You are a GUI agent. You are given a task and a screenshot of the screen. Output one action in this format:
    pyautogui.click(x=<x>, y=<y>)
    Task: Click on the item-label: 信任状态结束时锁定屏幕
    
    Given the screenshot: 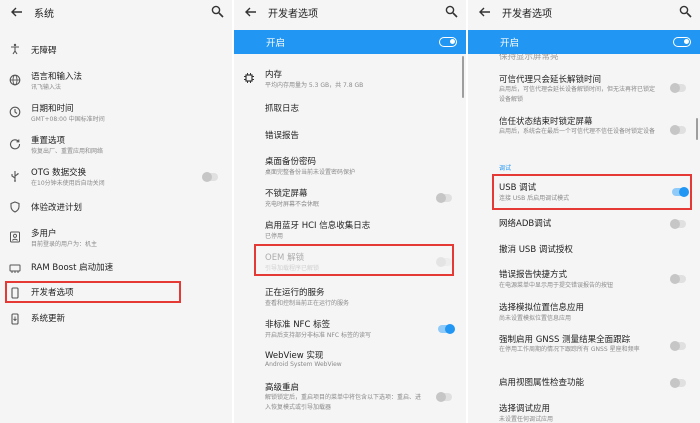 What is the action you would take?
    pyautogui.click(x=546, y=122)
    